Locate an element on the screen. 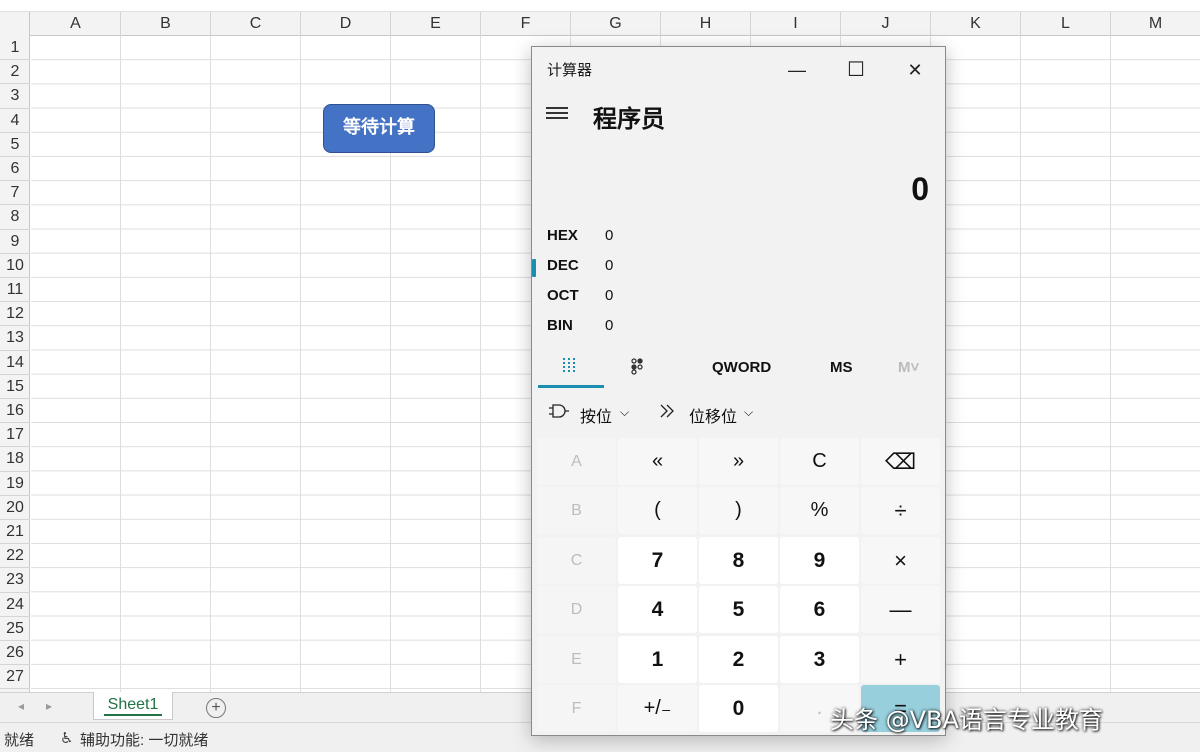 The image size is (1200, 752). row-header: 22 is located at coordinates (15, 556).